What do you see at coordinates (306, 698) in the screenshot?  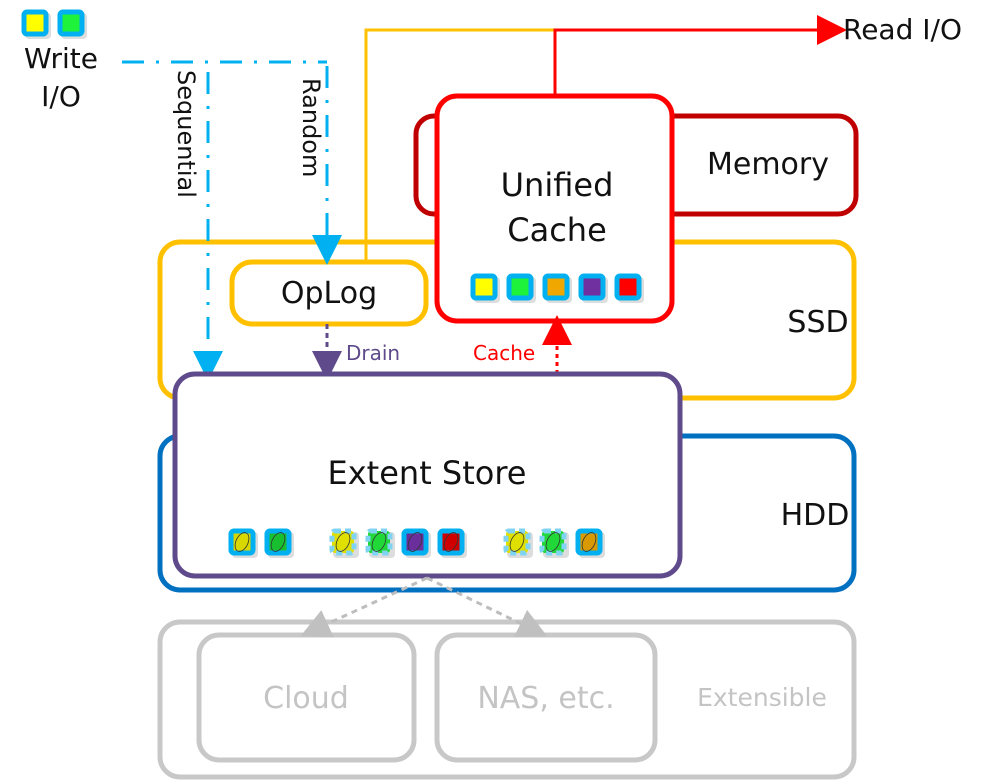 I see `cloud-label: Cloud` at bounding box center [306, 698].